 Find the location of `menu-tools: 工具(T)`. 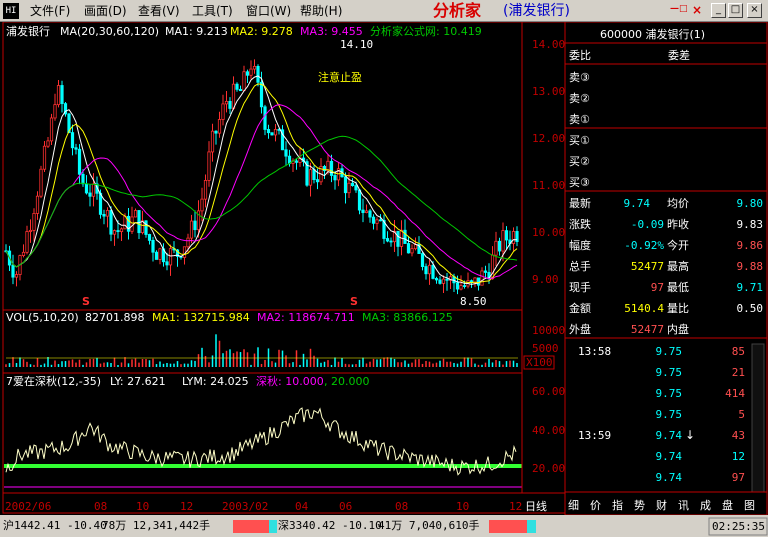

menu-tools: 工具(T) is located at coordinates (212, 11).